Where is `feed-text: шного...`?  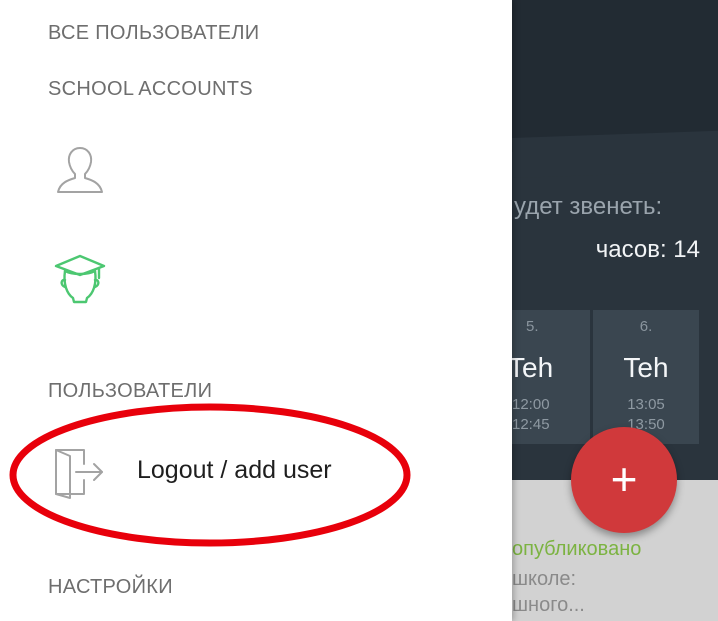
feed-text: шного... is located at coordinates (548, 605).